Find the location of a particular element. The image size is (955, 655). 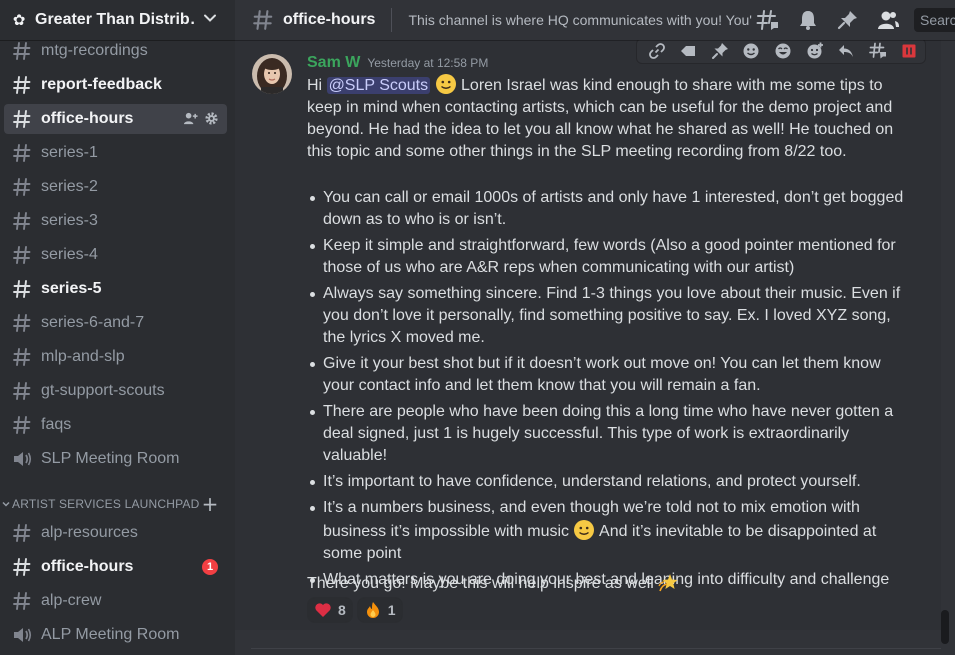

create-invite-icon is located at coordinates (190, 118).